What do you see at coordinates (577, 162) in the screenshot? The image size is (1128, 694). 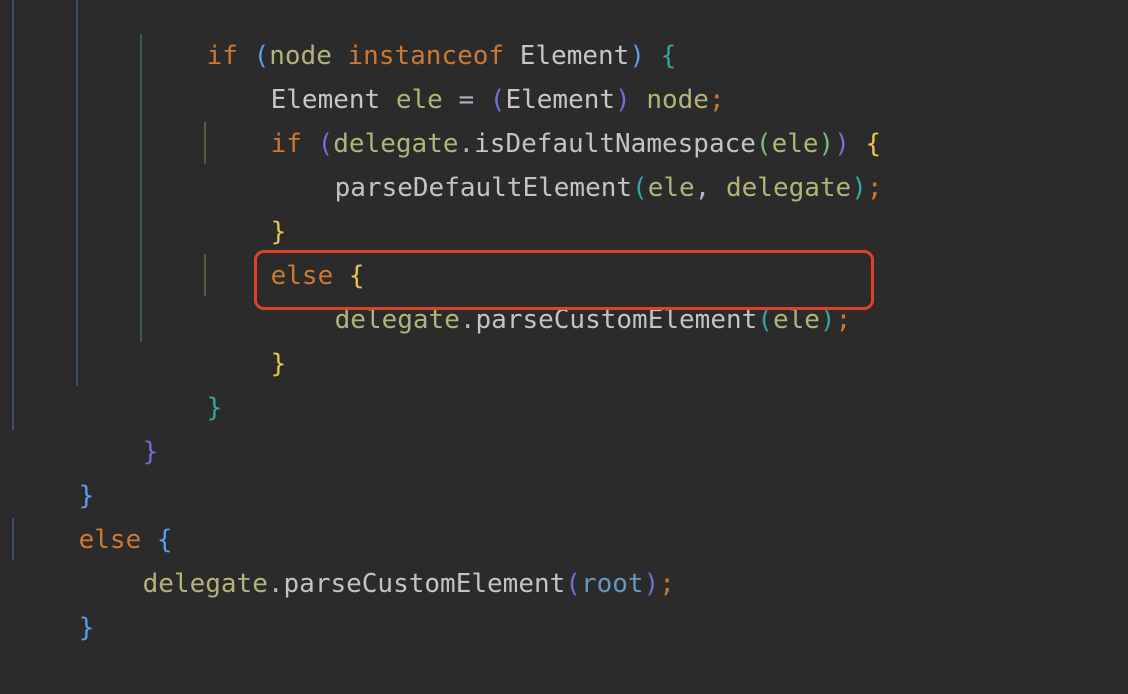 I see `code-line: parseDefaultElement(ele, delegate);` at bounding box center [577, 162].